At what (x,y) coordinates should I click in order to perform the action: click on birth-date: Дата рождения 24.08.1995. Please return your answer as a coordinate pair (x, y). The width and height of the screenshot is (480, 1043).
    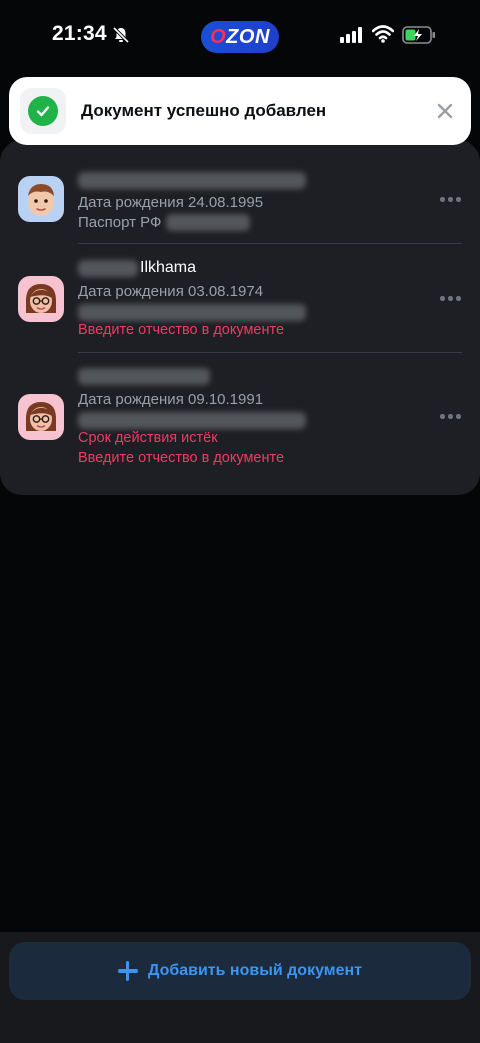
    Looking at the image, I should click on (171, 202).